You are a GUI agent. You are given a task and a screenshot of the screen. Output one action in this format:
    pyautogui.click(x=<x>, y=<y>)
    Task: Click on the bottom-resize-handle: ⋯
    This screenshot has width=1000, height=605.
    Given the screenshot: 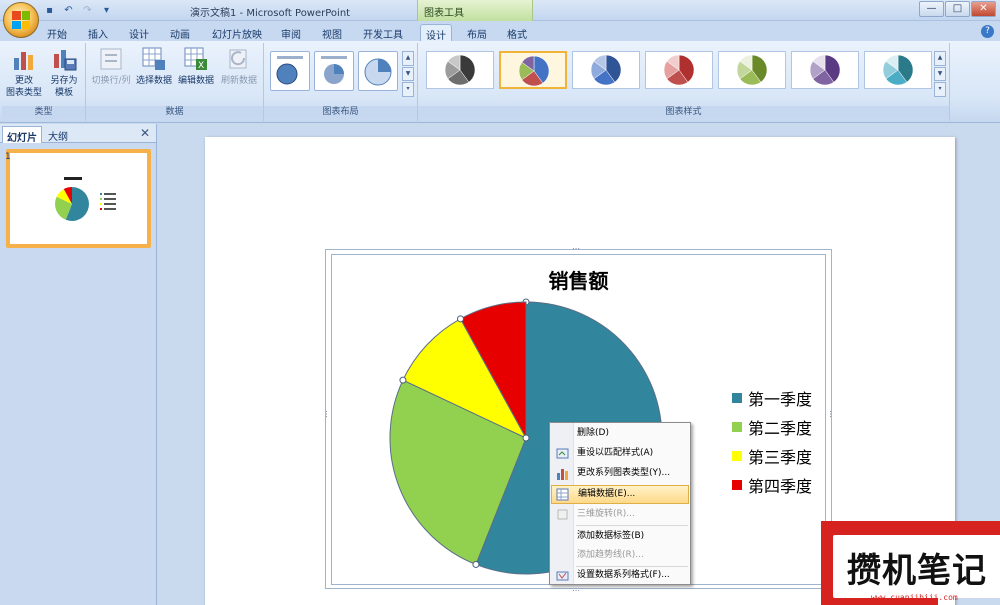 What is the action you would take?
    pyautogui.click(x=576, y=590)
    